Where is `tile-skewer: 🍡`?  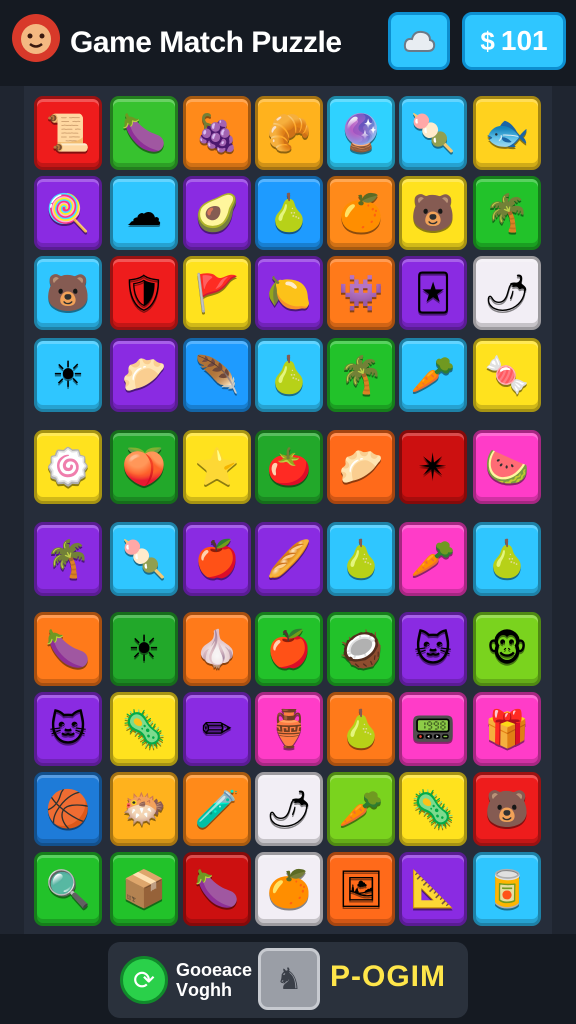
tile-skewer: 🍡 is located at coordinates (433, 133).